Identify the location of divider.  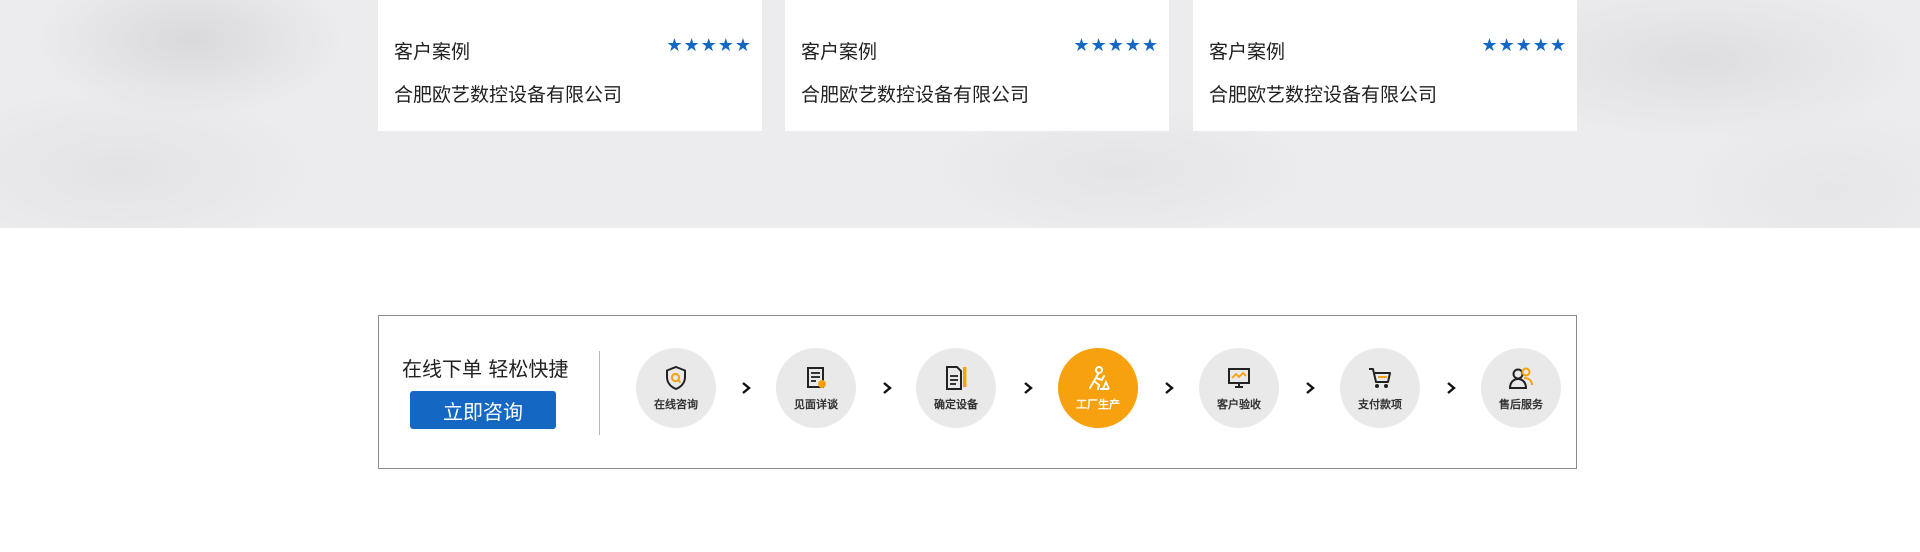
(599, 393).